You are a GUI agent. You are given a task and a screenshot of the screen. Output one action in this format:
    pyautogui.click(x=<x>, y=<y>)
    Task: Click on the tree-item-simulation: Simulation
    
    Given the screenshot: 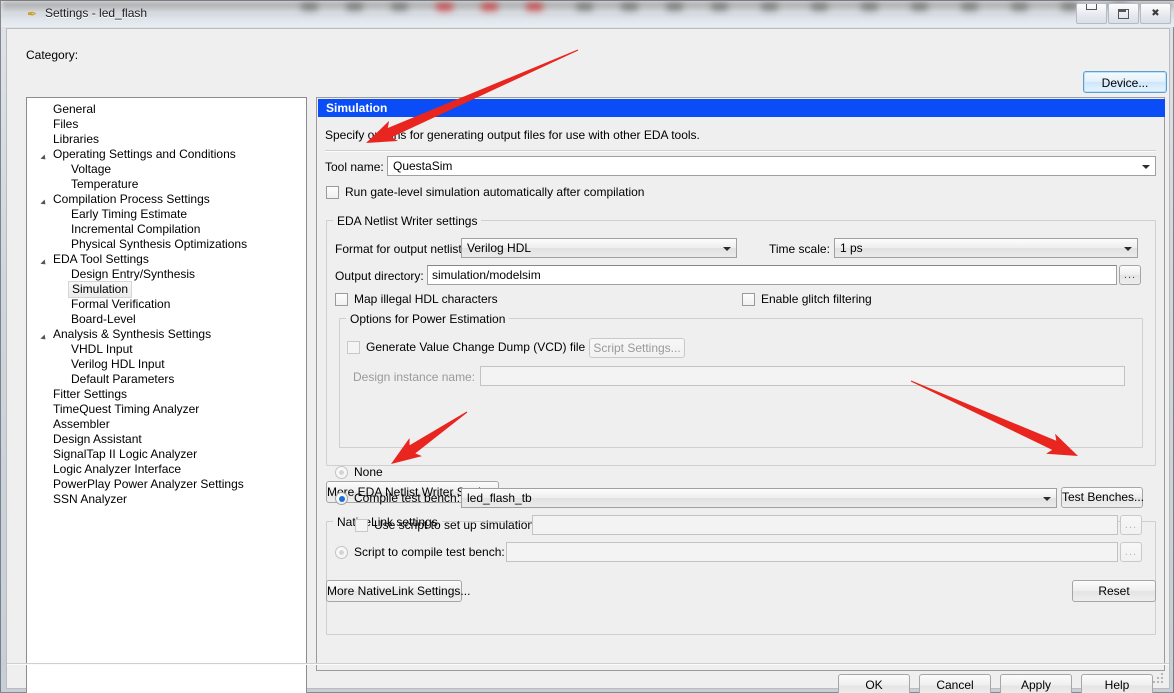 What is the action you would take?
    pyautogui.click(x=166, y=289)
    